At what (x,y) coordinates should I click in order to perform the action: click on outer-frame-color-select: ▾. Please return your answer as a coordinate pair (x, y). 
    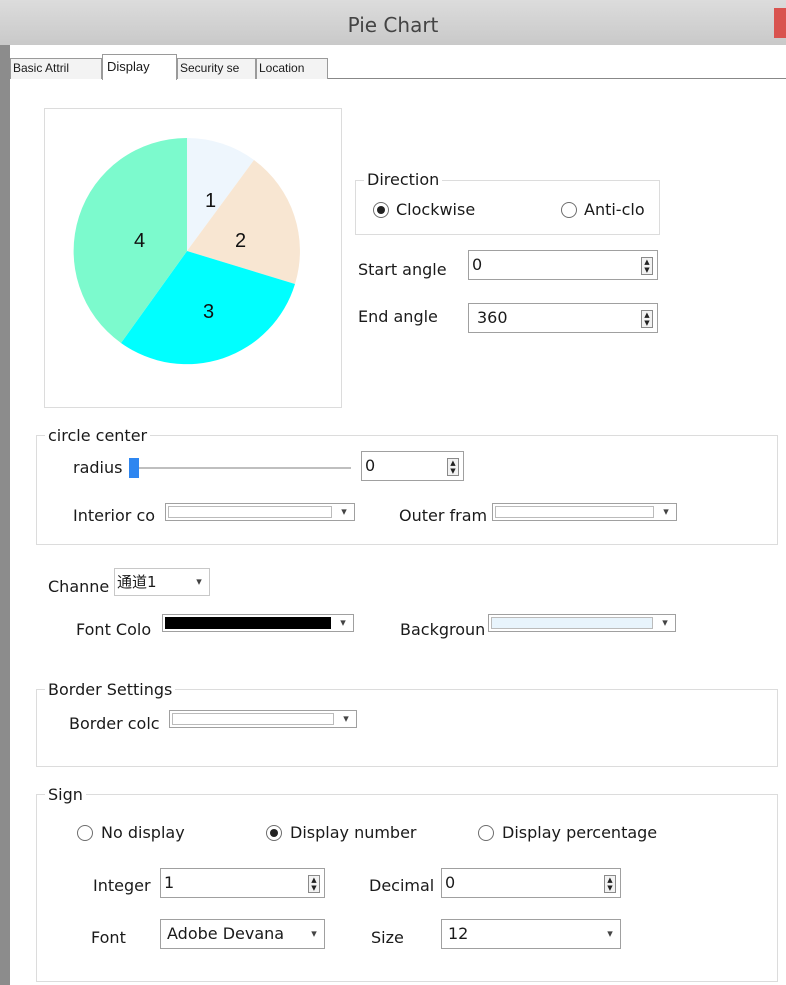
    Looking at the image, I should click on (584, 512).